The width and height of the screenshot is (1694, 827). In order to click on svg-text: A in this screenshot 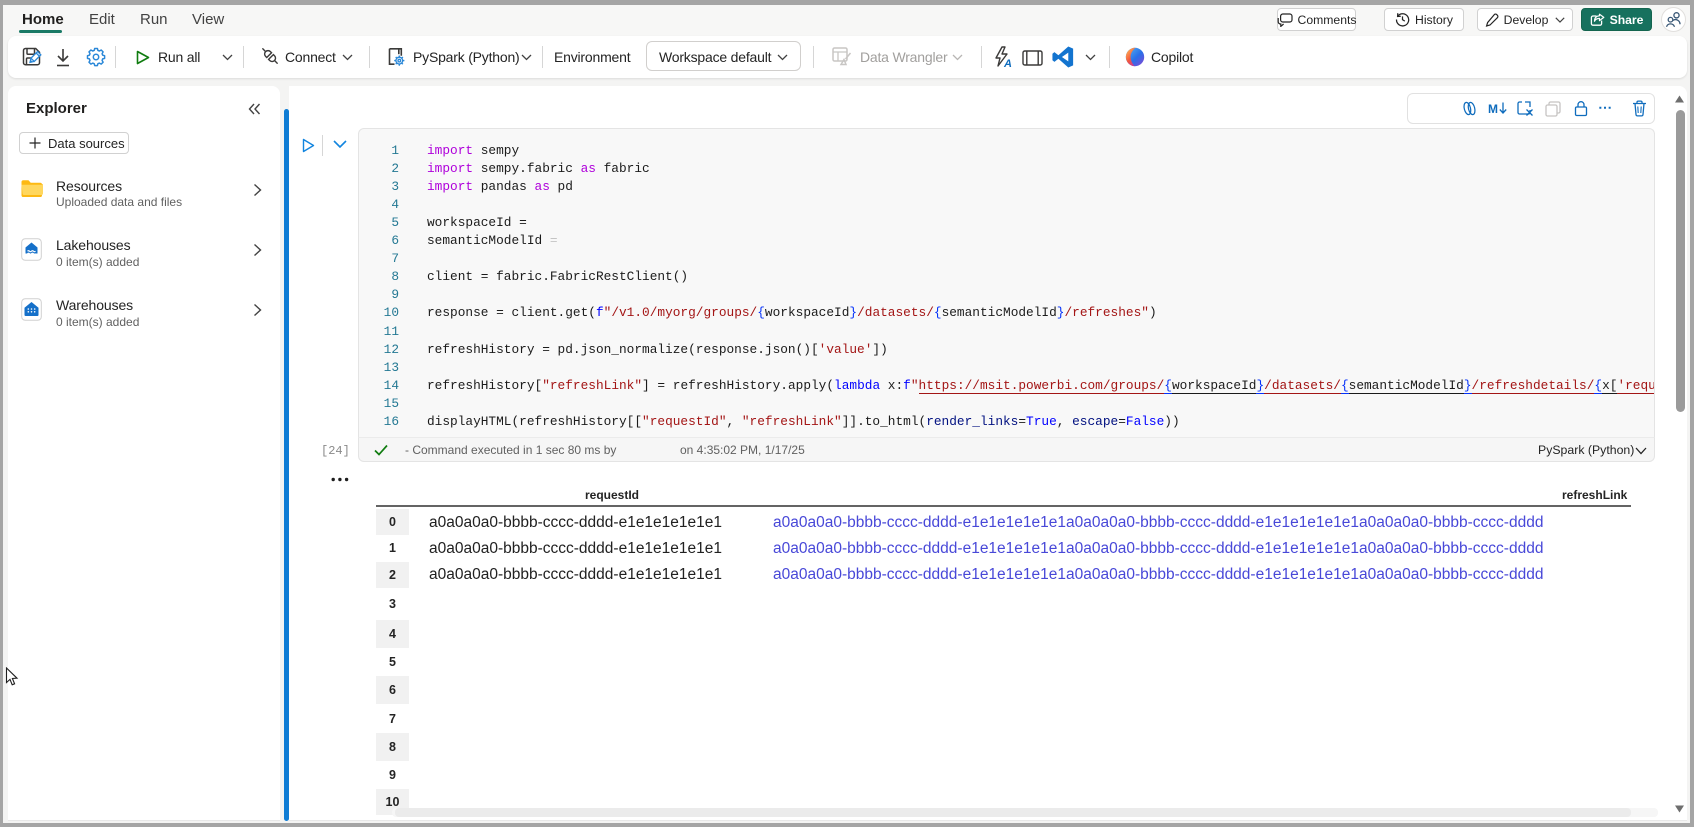, I will do `click(1007, 63)`.